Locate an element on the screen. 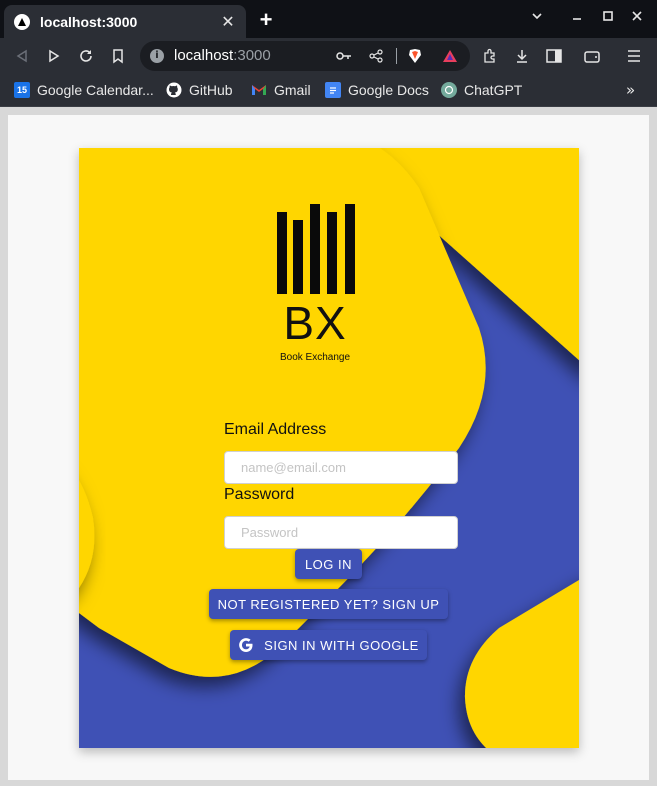 This screenshot has height=786, width=657. extensions-icon is located at coordinates (490, 56).